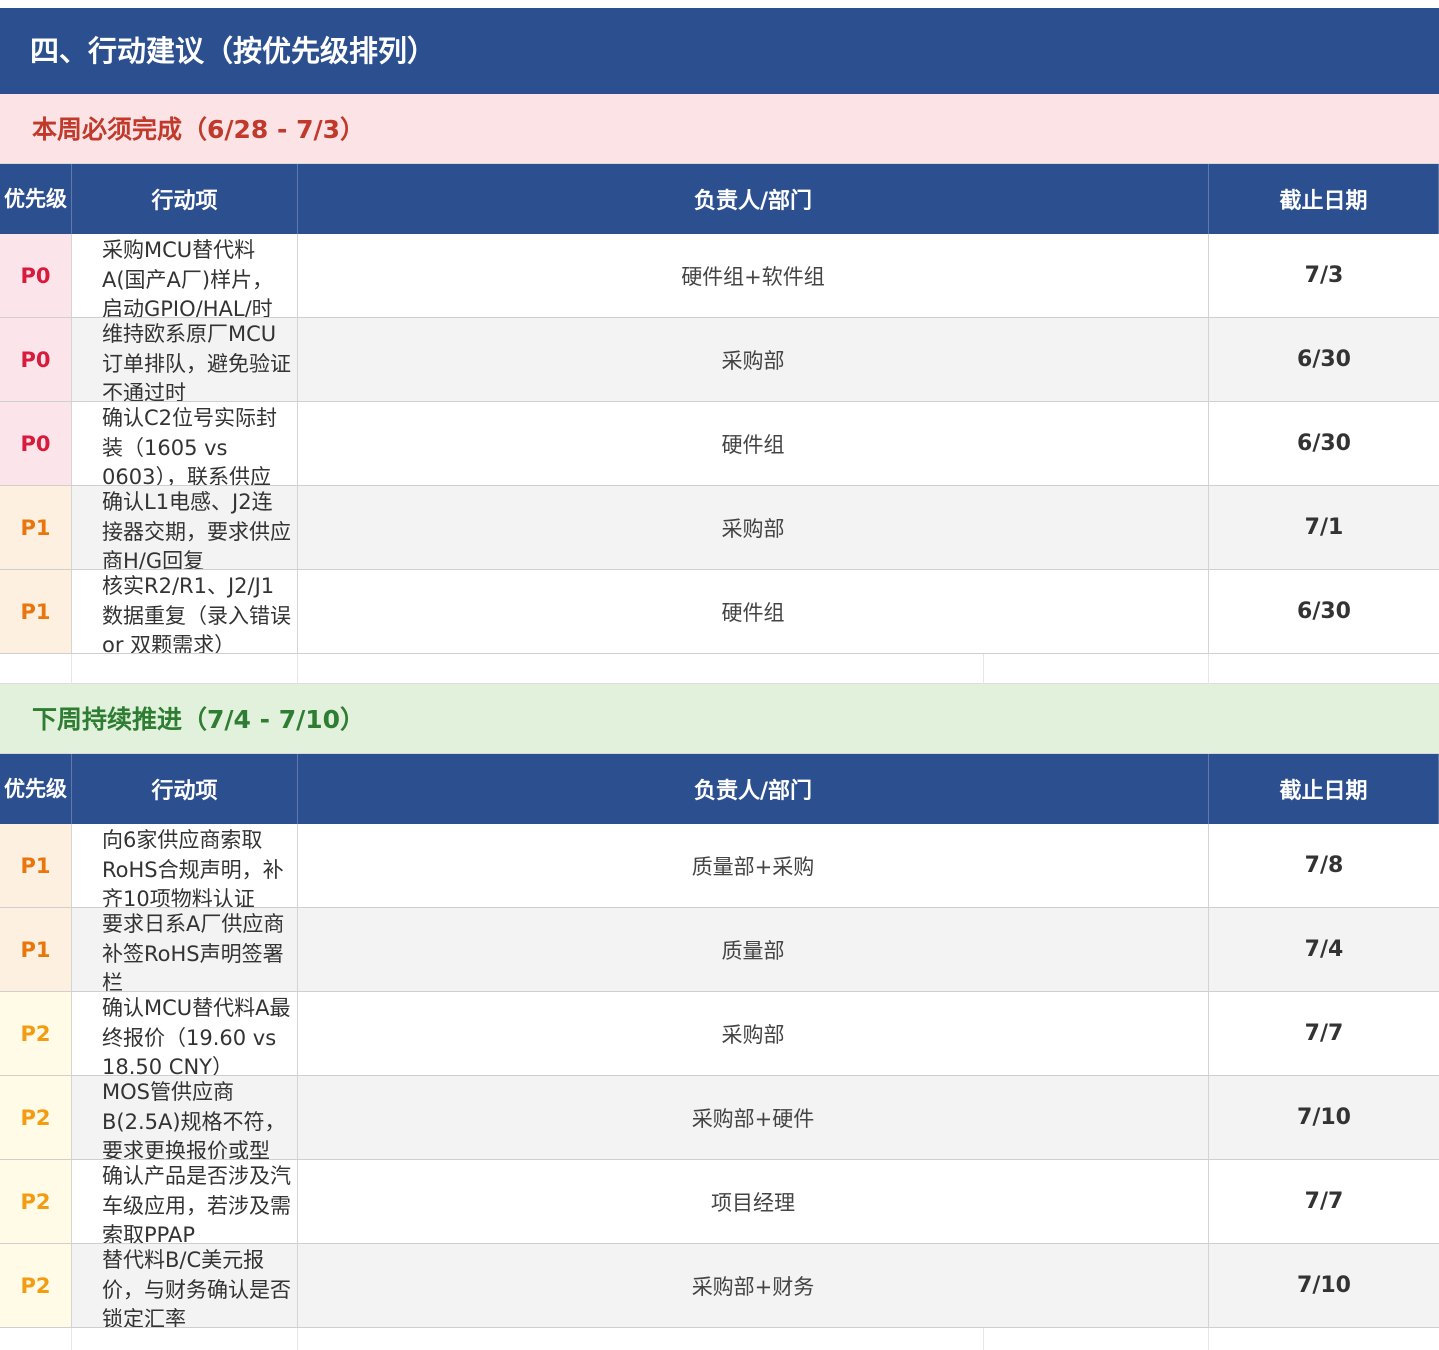 This screenshot has height=1350, width=1439. Describe the element at coordinates (185, 276) in the screenshot. I see `action-item: 采购MCU替代料A(国产A厂)样片，启动GPIO/HAL/时` at that location.